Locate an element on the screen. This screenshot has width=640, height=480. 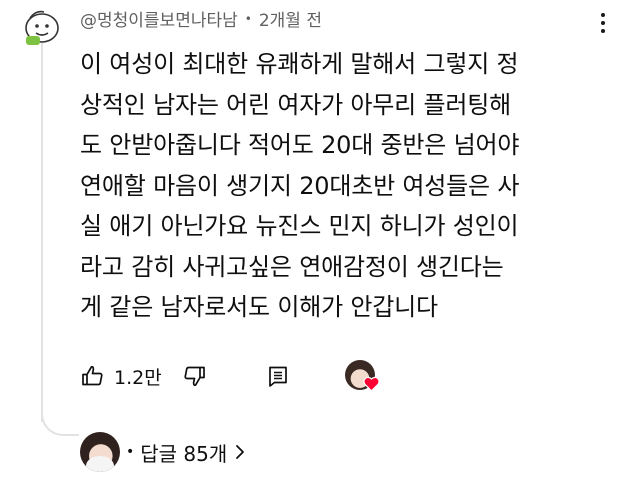
reply-comment-icon is located at coordinates (278, 376).